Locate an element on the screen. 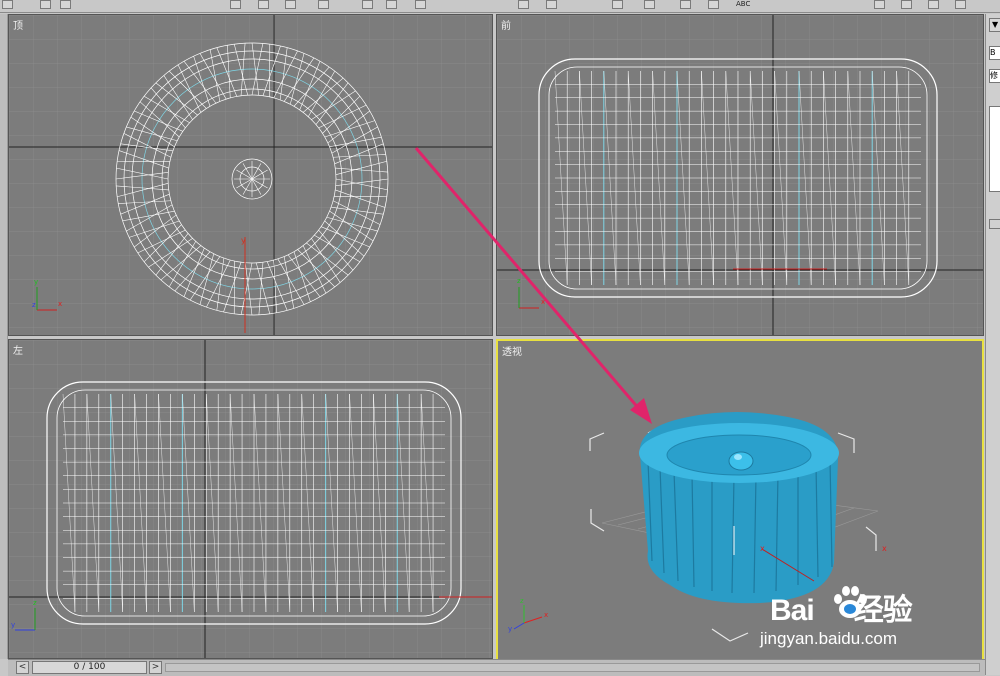 This screenshot has width=1000, height=676. object-name-field: B is located at coordinates (994, 53).